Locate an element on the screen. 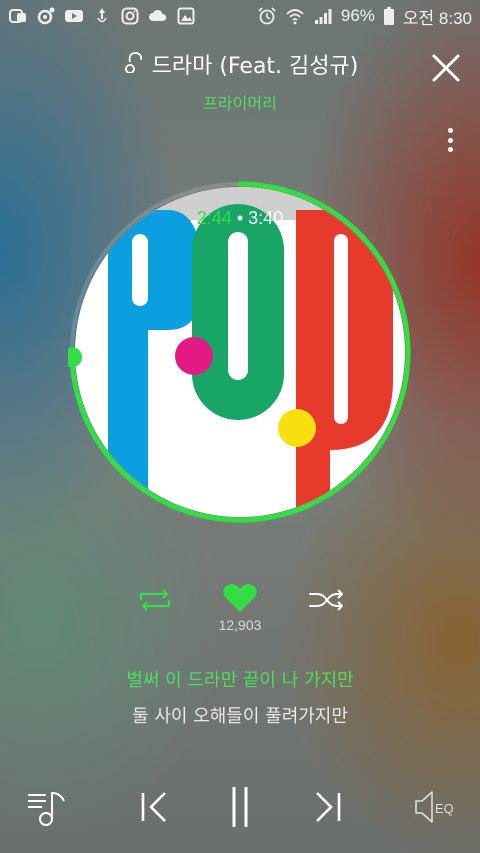  song-title-row: 드라마 (Feat. 김성규) is located at coordinates (240, 64).